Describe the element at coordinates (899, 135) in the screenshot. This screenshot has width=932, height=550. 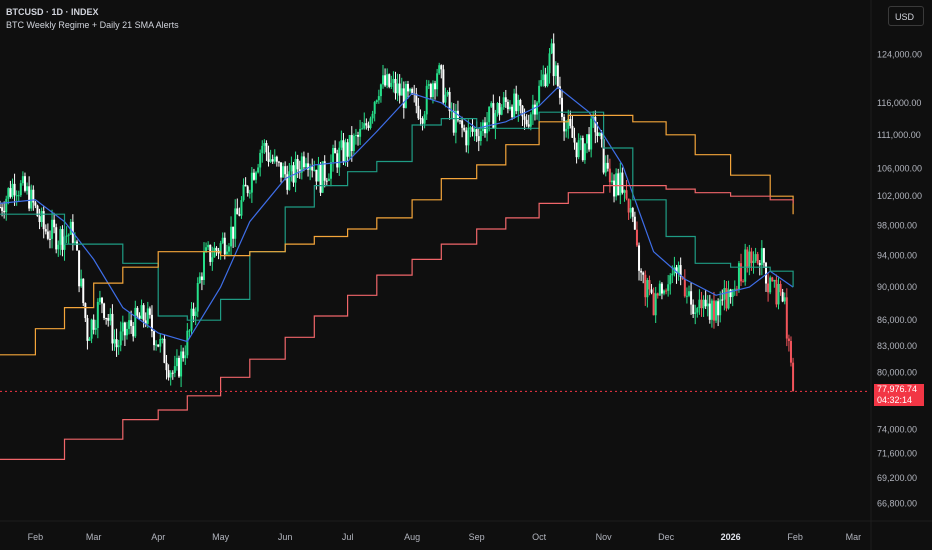
I see `y-tick-label: 111,000.00` at that location.